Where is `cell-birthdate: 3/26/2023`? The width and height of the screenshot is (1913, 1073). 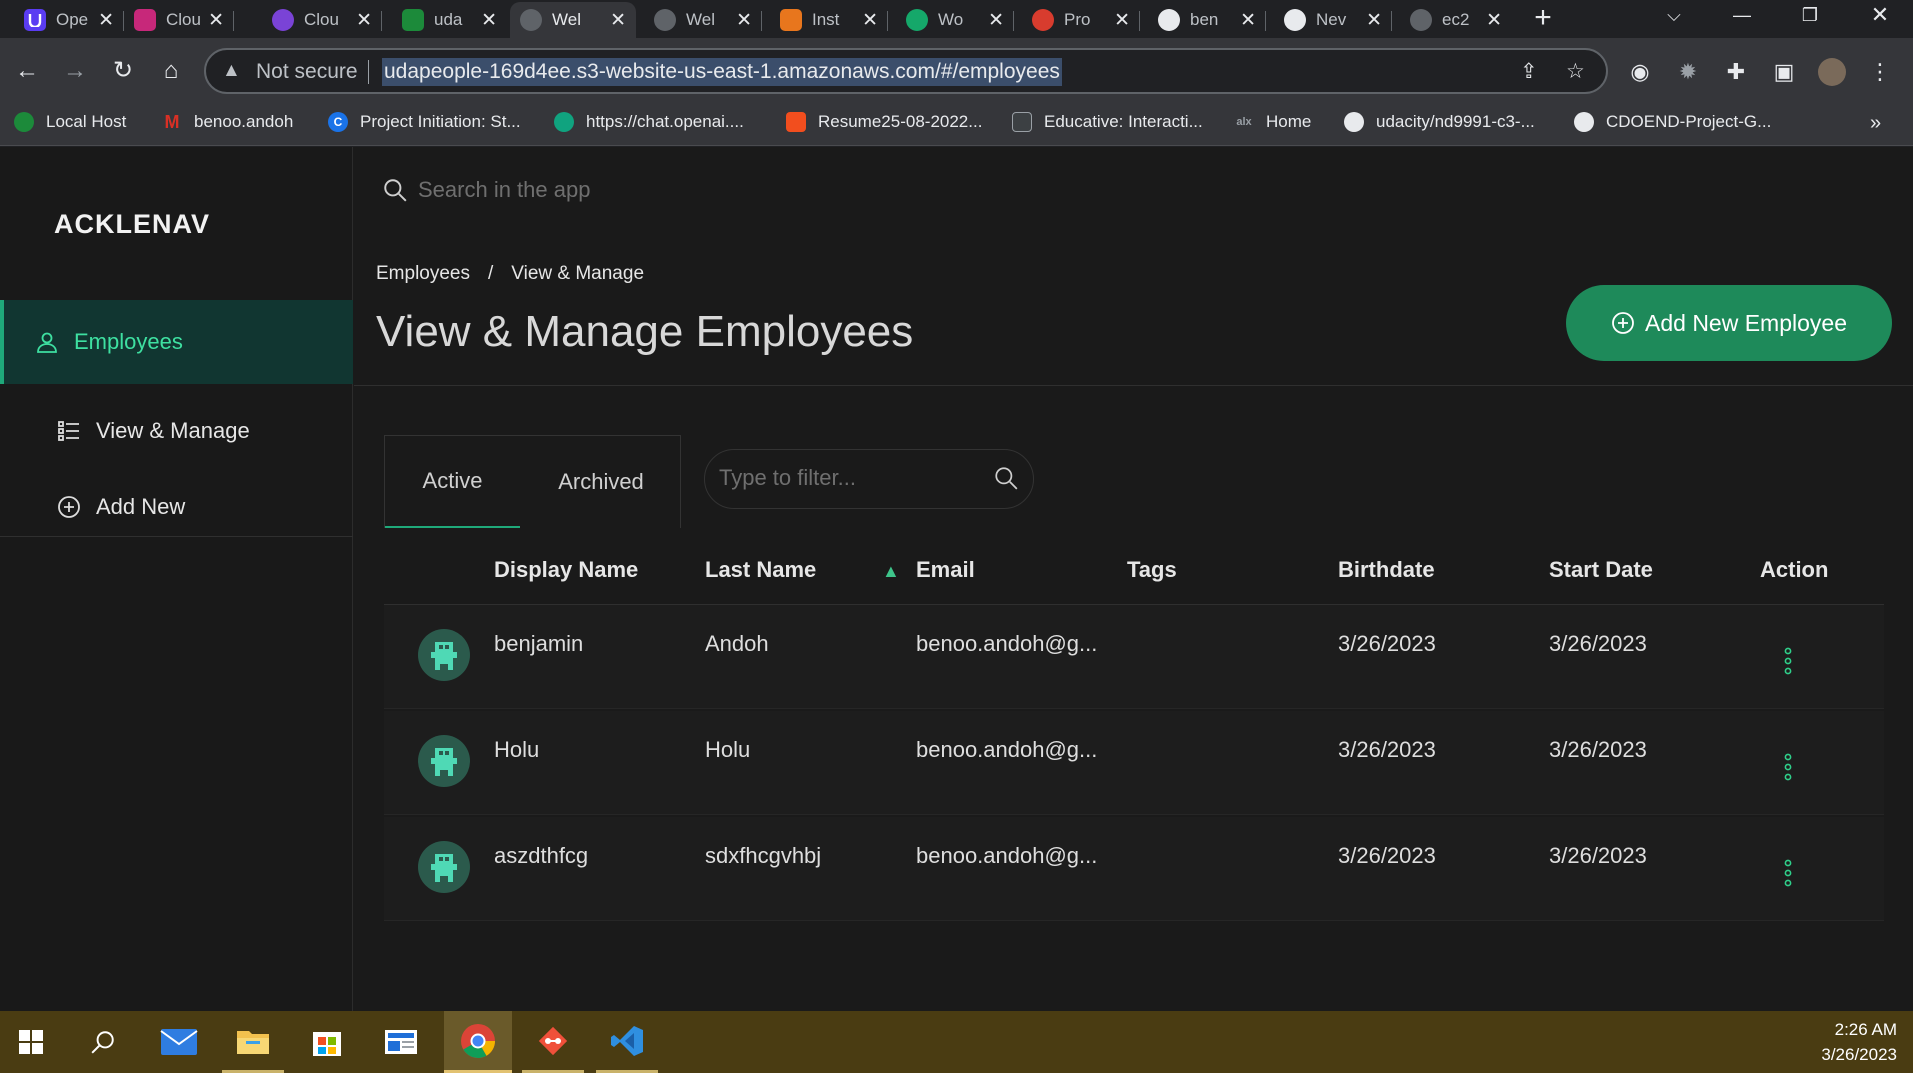
cell-birthdate: 3/26/2023 is located at coordinates (1387, 643).